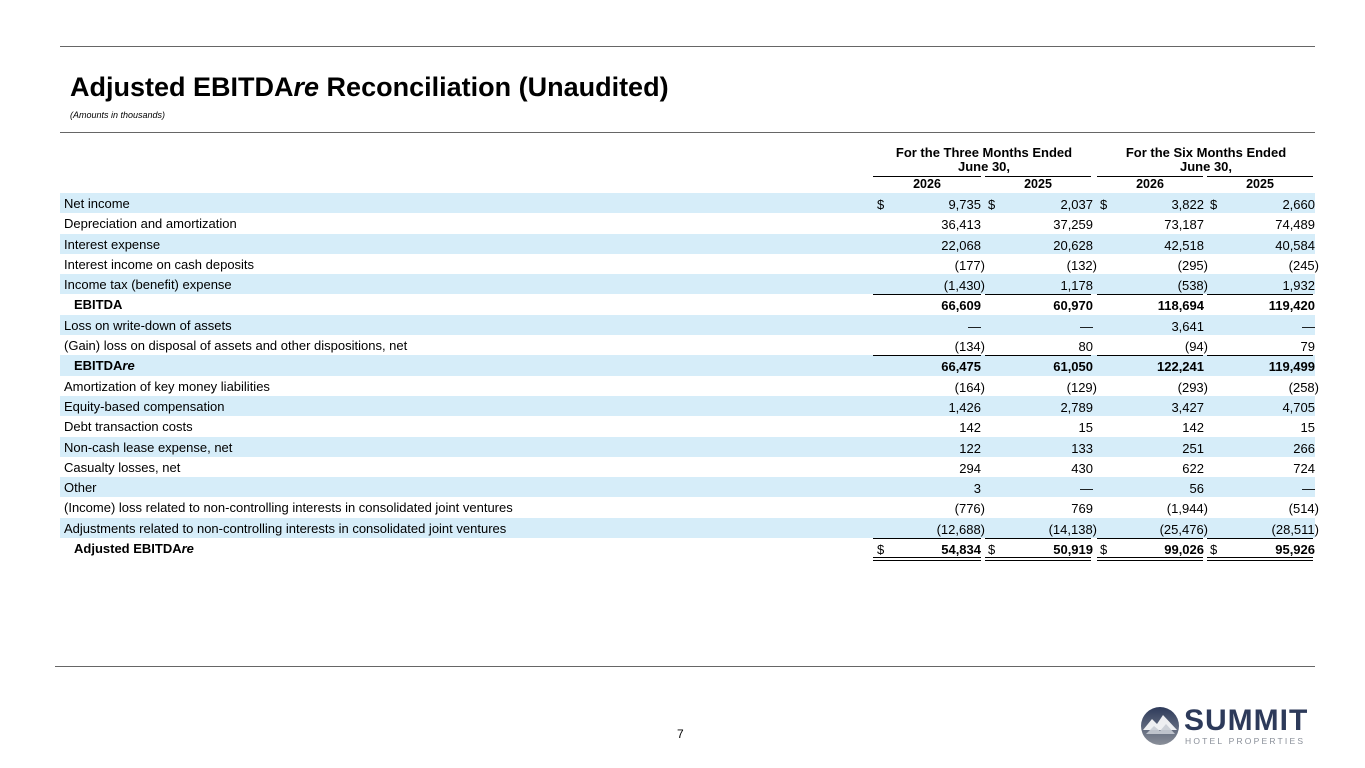 The height and width of the screenshot is (768, 1365). What do you see at coordinates (961, 367) in the screenshot?
I see `value-cell: 66,475` at bounding box center [961, 367].